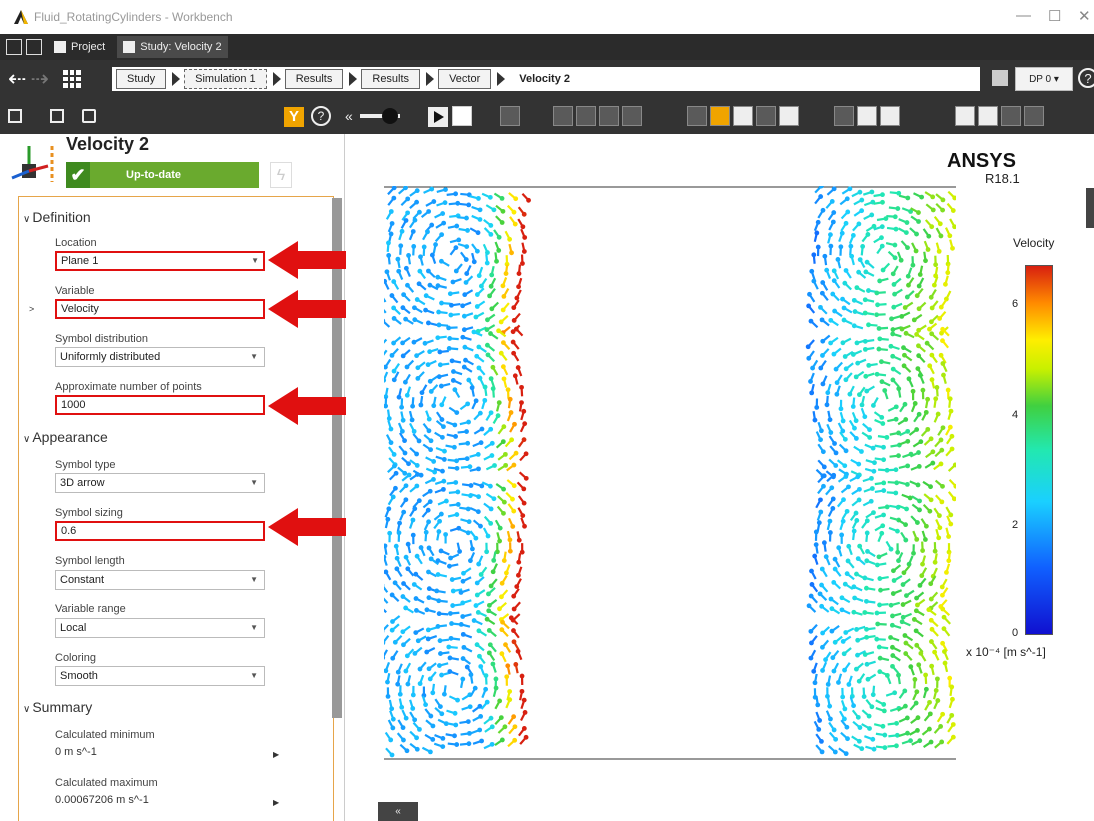 The height and width of the screenshot is (821, 1094). What do you see at coordinates (988, 116) in the screenshot?
I see `plane-icon` at bounding box center [988, 116].